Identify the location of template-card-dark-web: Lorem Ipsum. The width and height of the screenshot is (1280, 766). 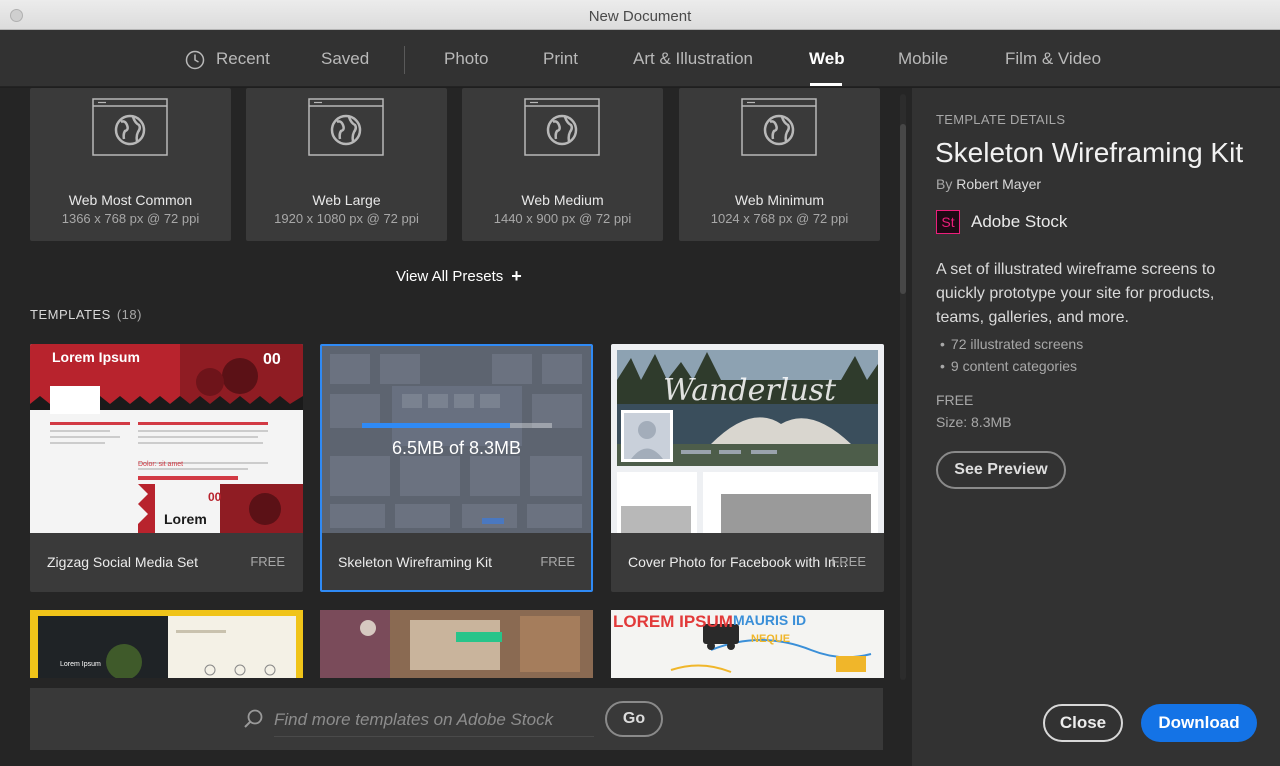
(166, 644).